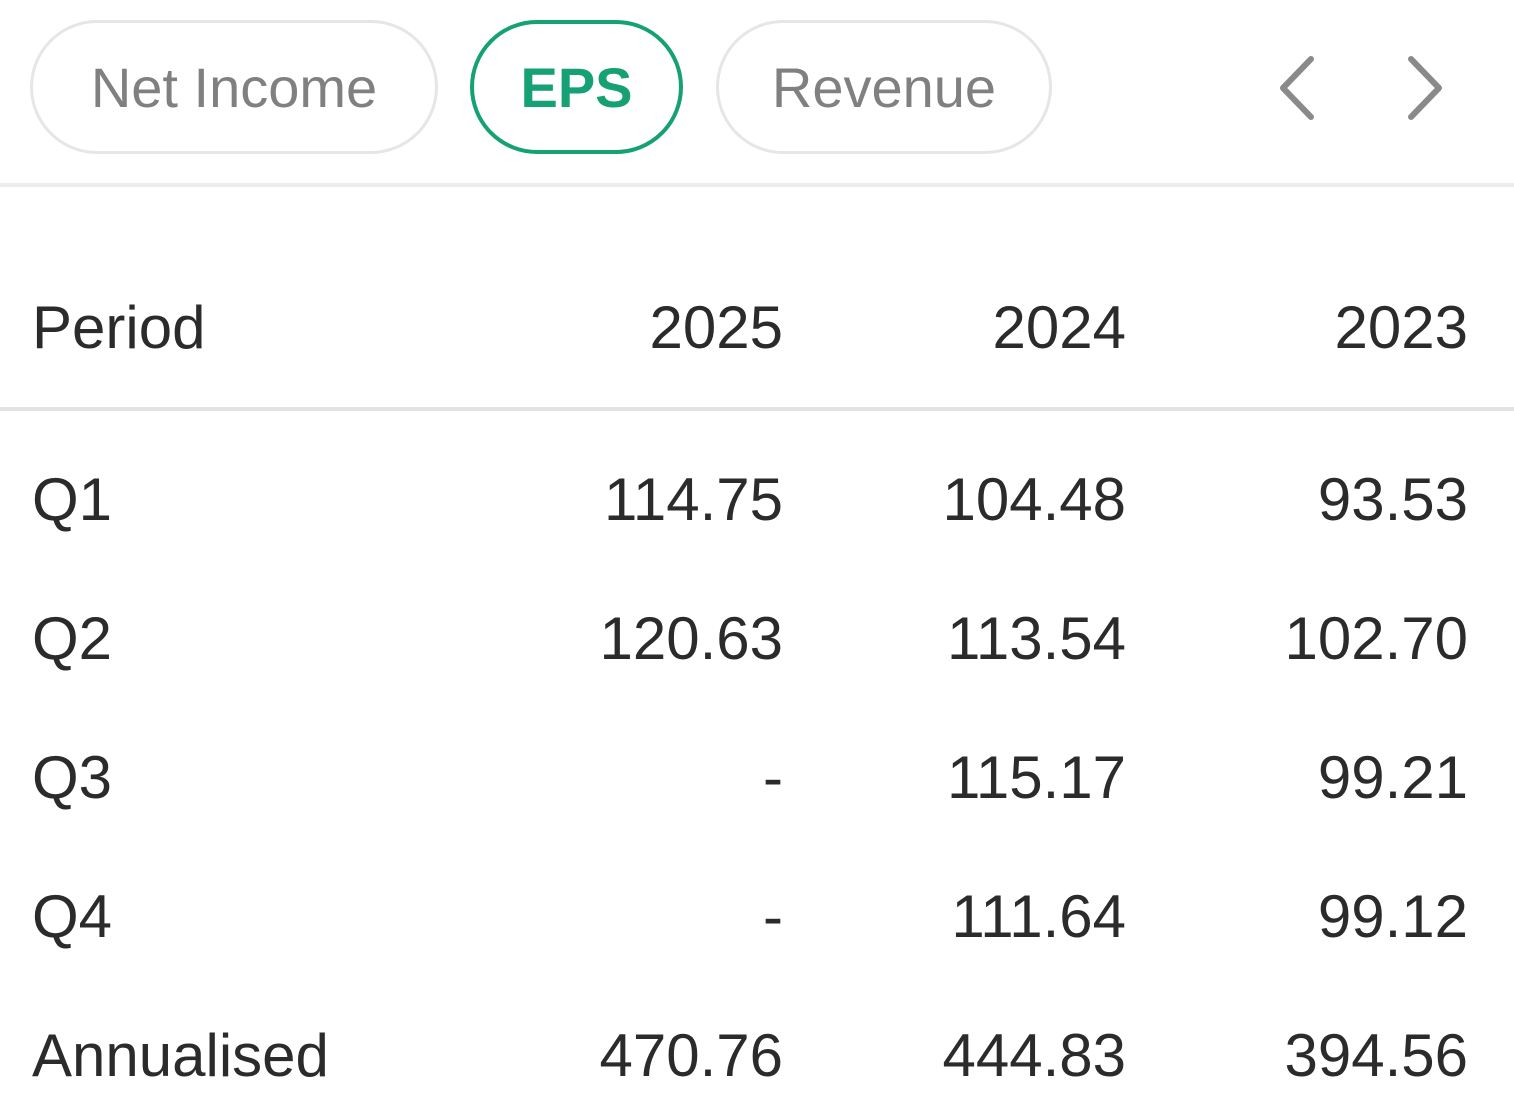  I want to click on table-cell: 102.70, so click(1376, 638).